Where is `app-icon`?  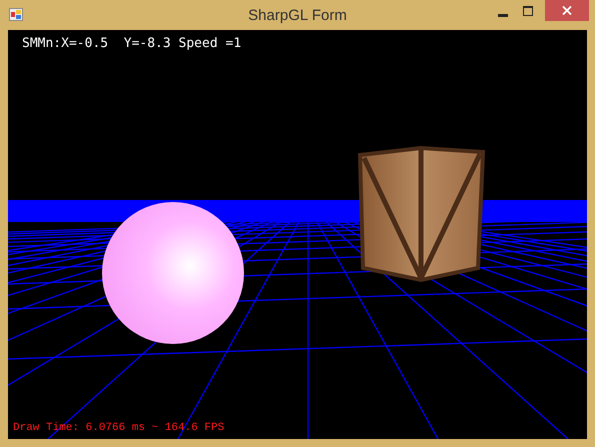
app-icon is located at coordinates (16, 14).